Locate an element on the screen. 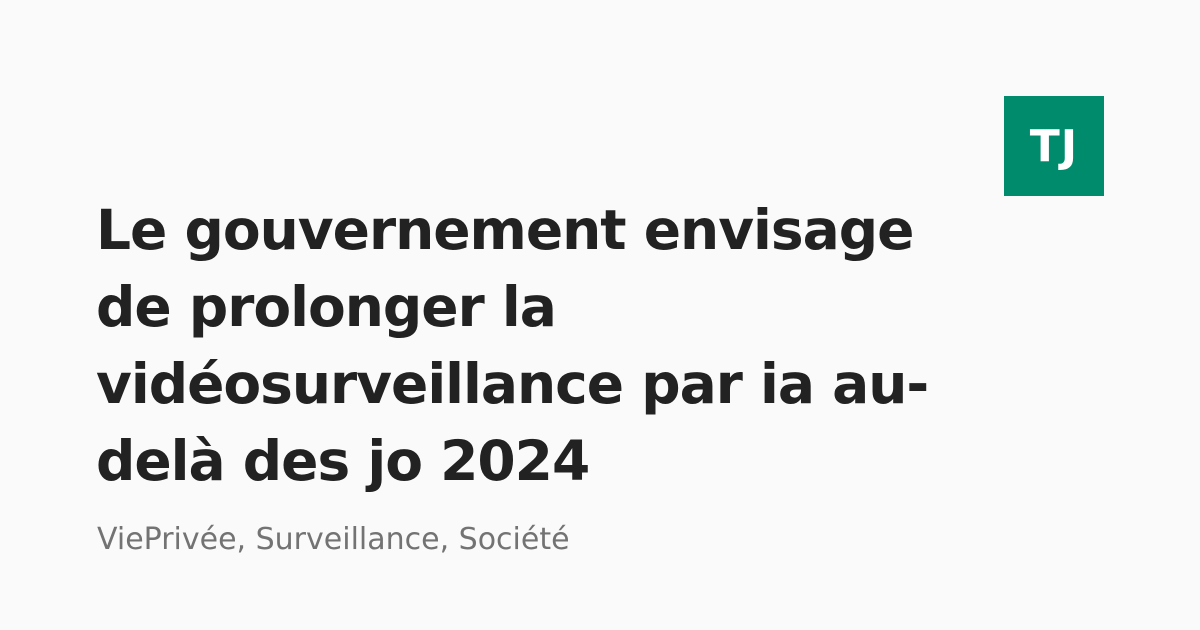 This screenshot has height=630, width=1200. site-logo: TJ is located at coordinates (1054, 146).